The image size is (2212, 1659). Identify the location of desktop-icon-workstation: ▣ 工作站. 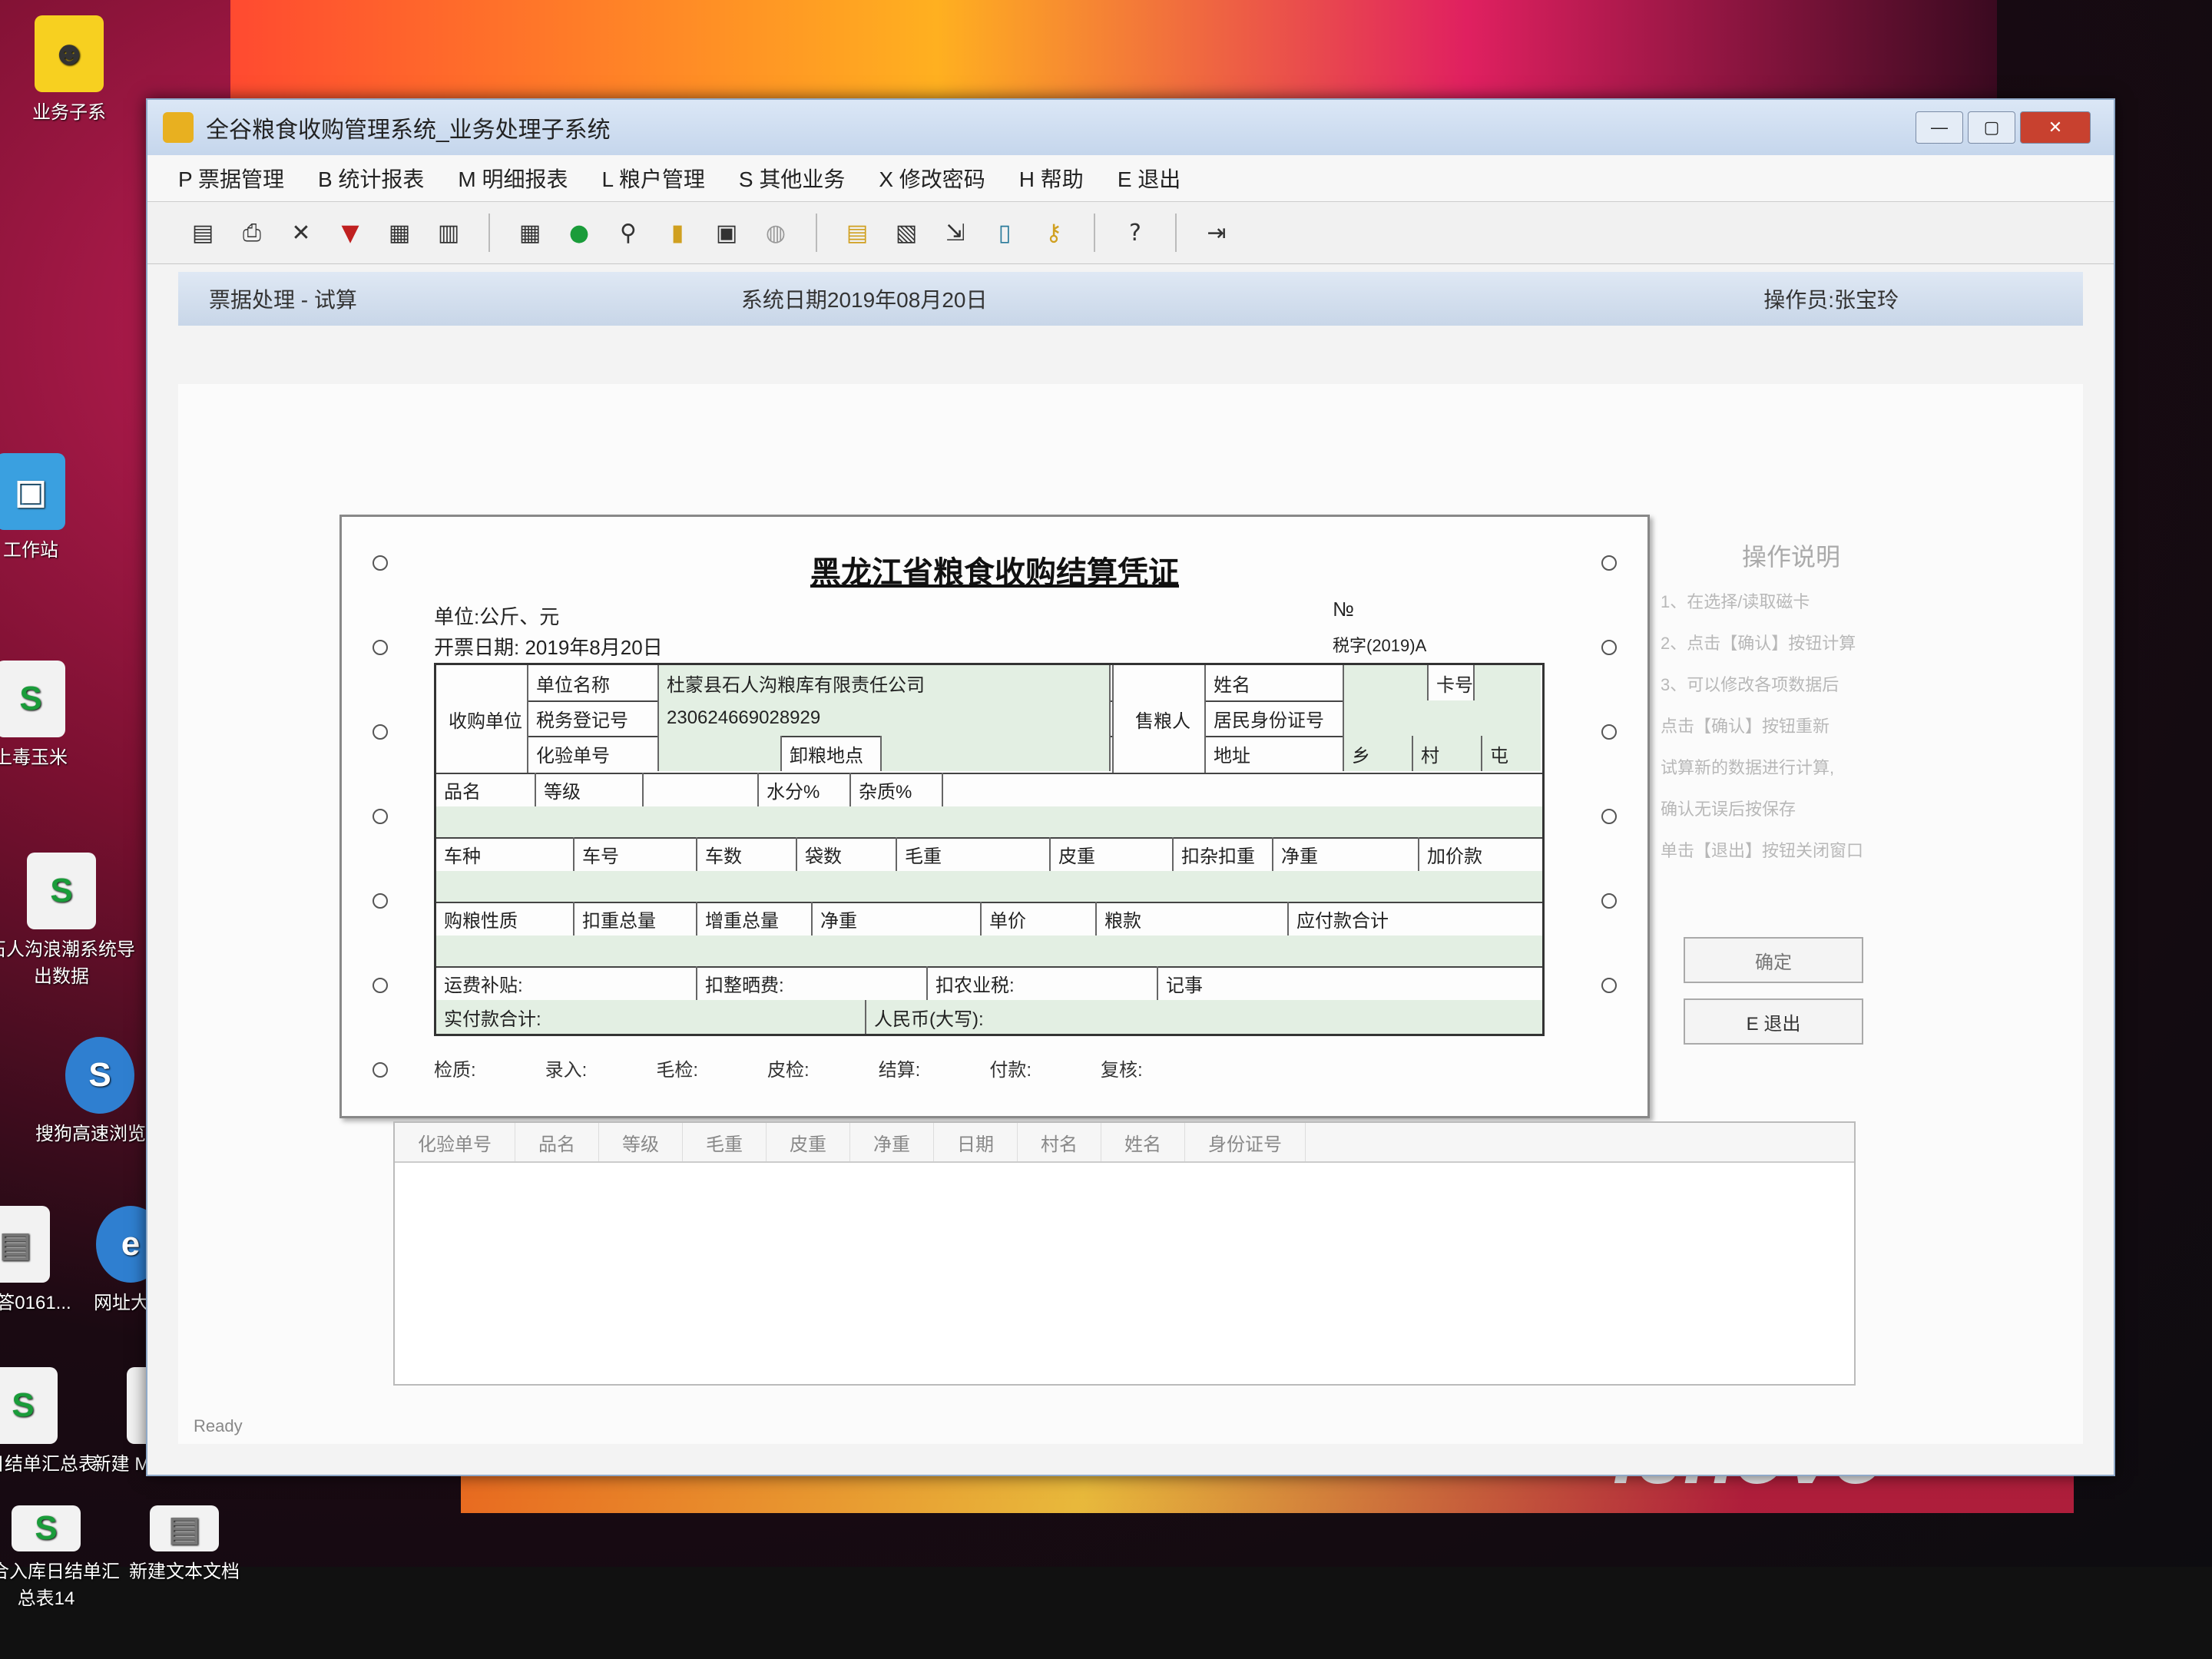
(54, 507).